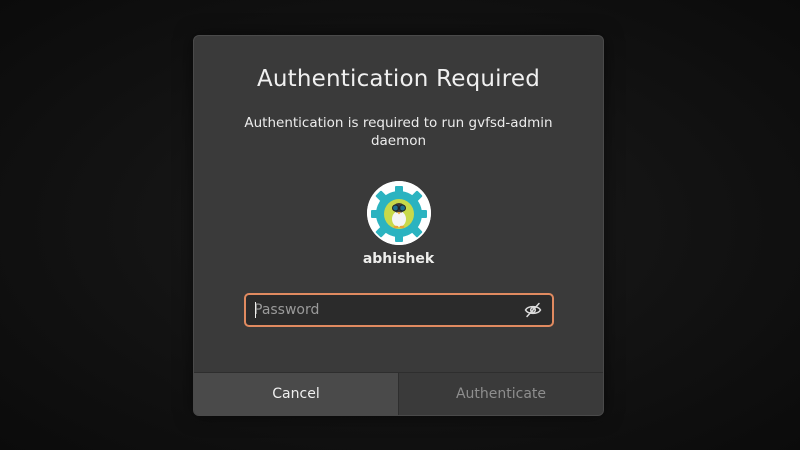 This screenshot has height=450, width=800. What do you see at coordinates (255, 310) in the screenshot?
I see `text-caret` at bounding box center [255, 310].